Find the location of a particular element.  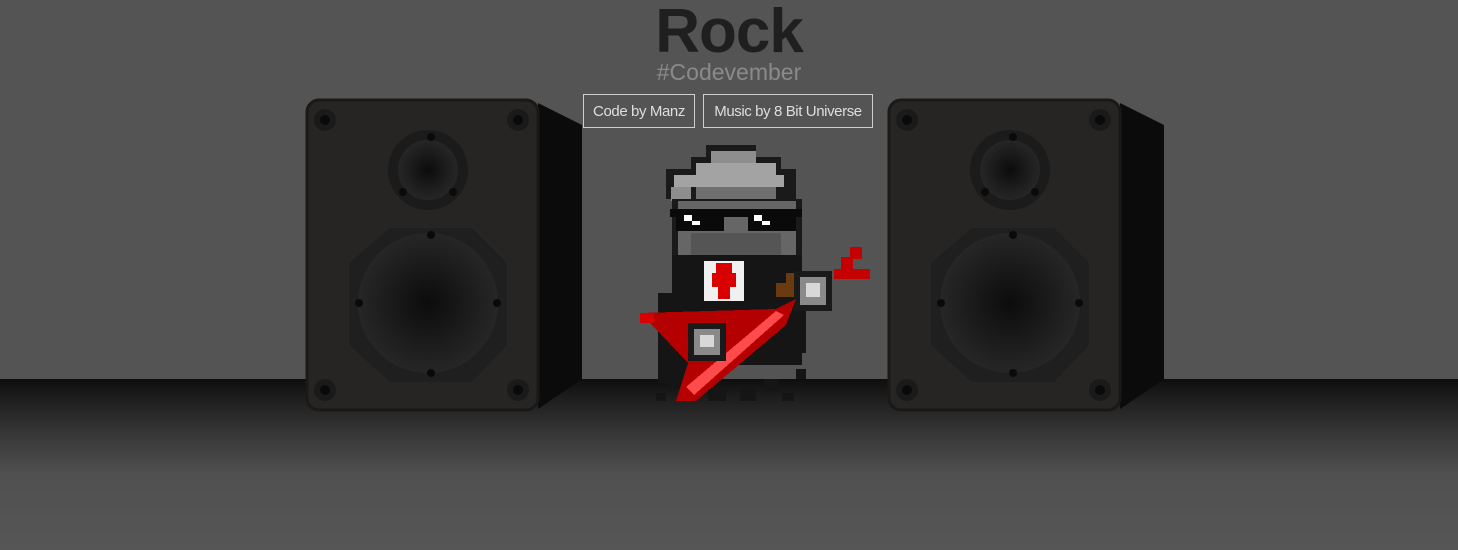

code-credit-link: Code by Manz is located at coordinates (639, 111).